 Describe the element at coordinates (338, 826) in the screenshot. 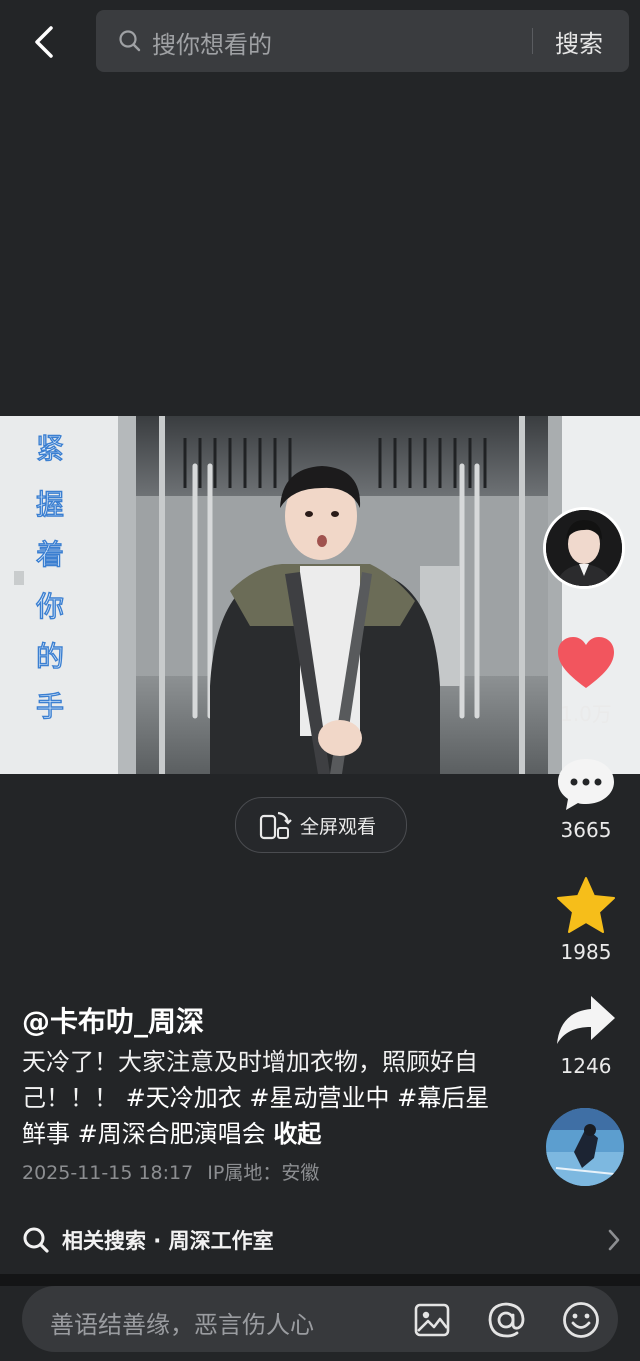

I see `fullscreen-label: 全屏观看` at that location.